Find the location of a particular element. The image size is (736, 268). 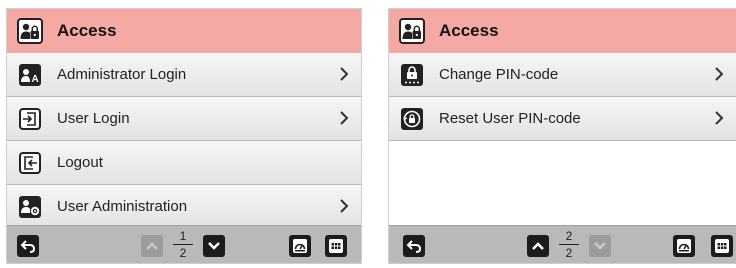

menu-item-label: Reset User PIN-code is located at coordinates (510, 118).